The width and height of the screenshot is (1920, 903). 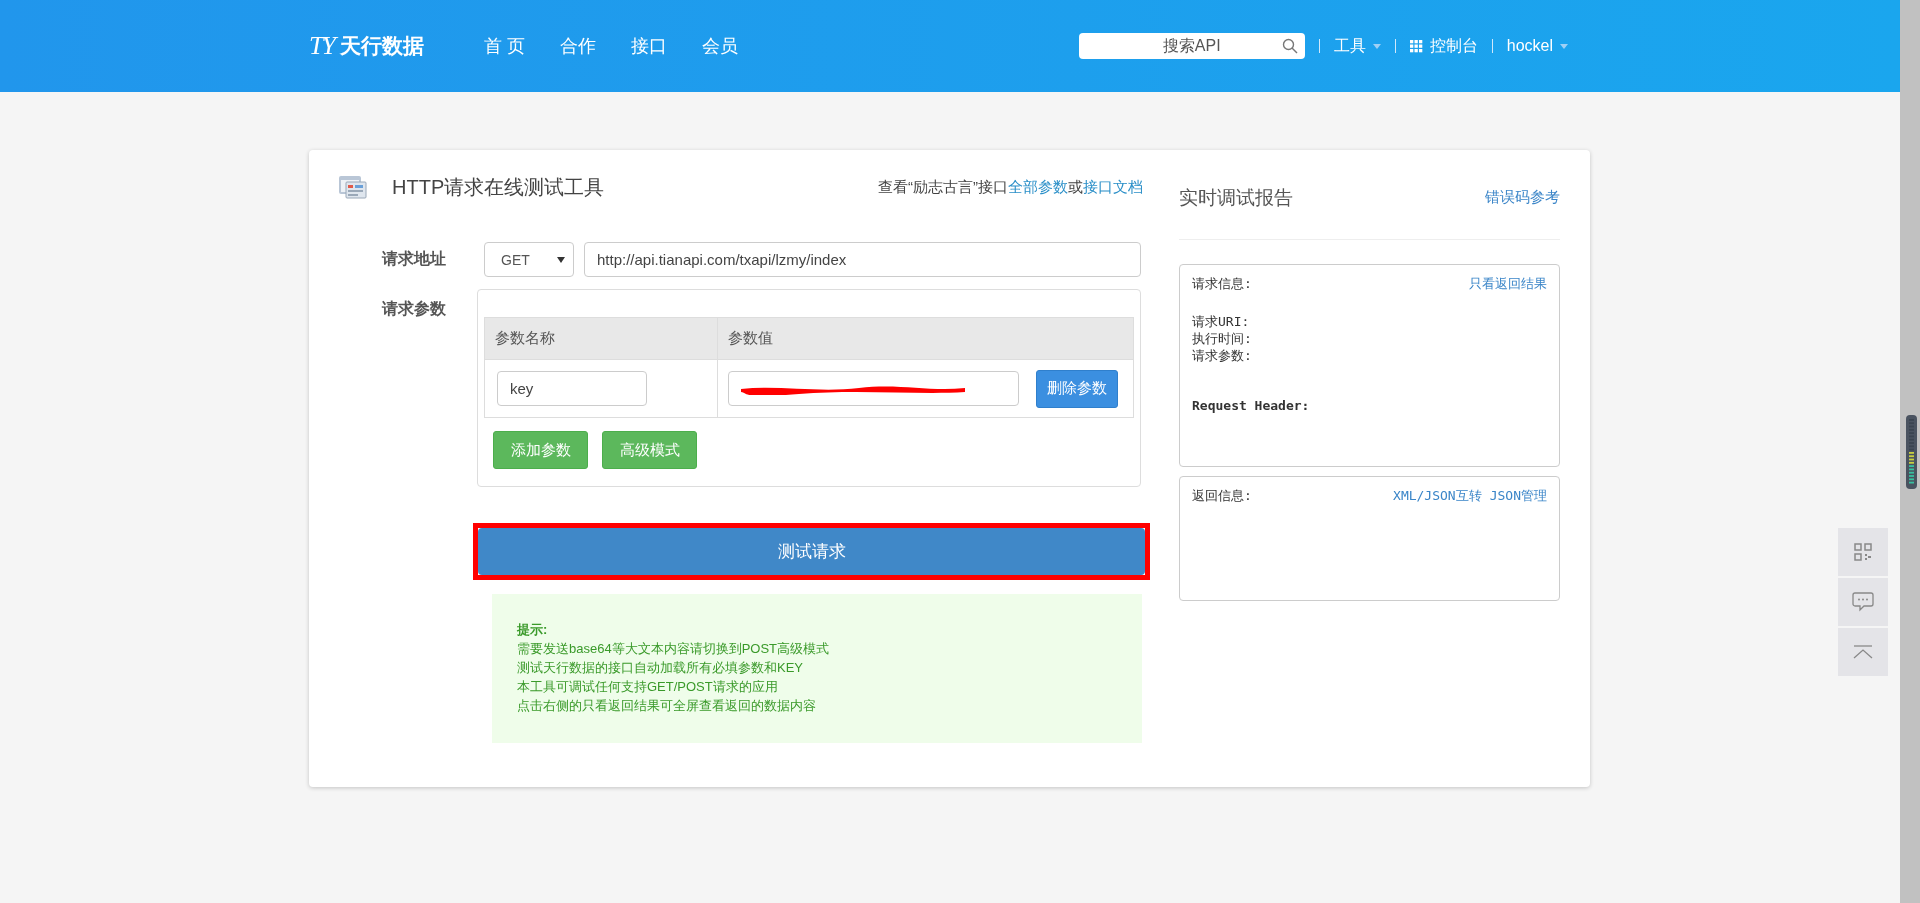 What do you see at coordinates (1191, 46) in the screenshot?
I see `search-field: 搜索API` at bounding box center [1191, 46].